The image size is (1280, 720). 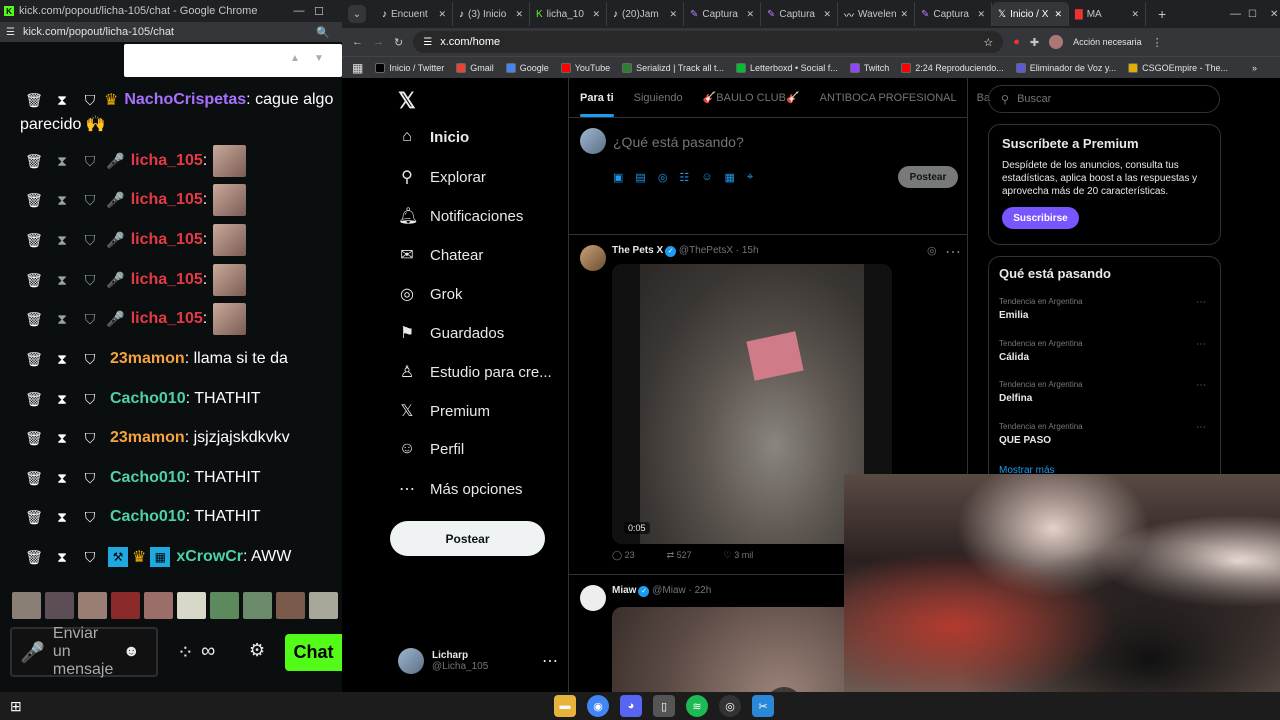 What do you see at coordinates (1107, 14) in the screenshot?
I see `tab-ma: ▇ MA ✕` at bounding box center [1107, 14].